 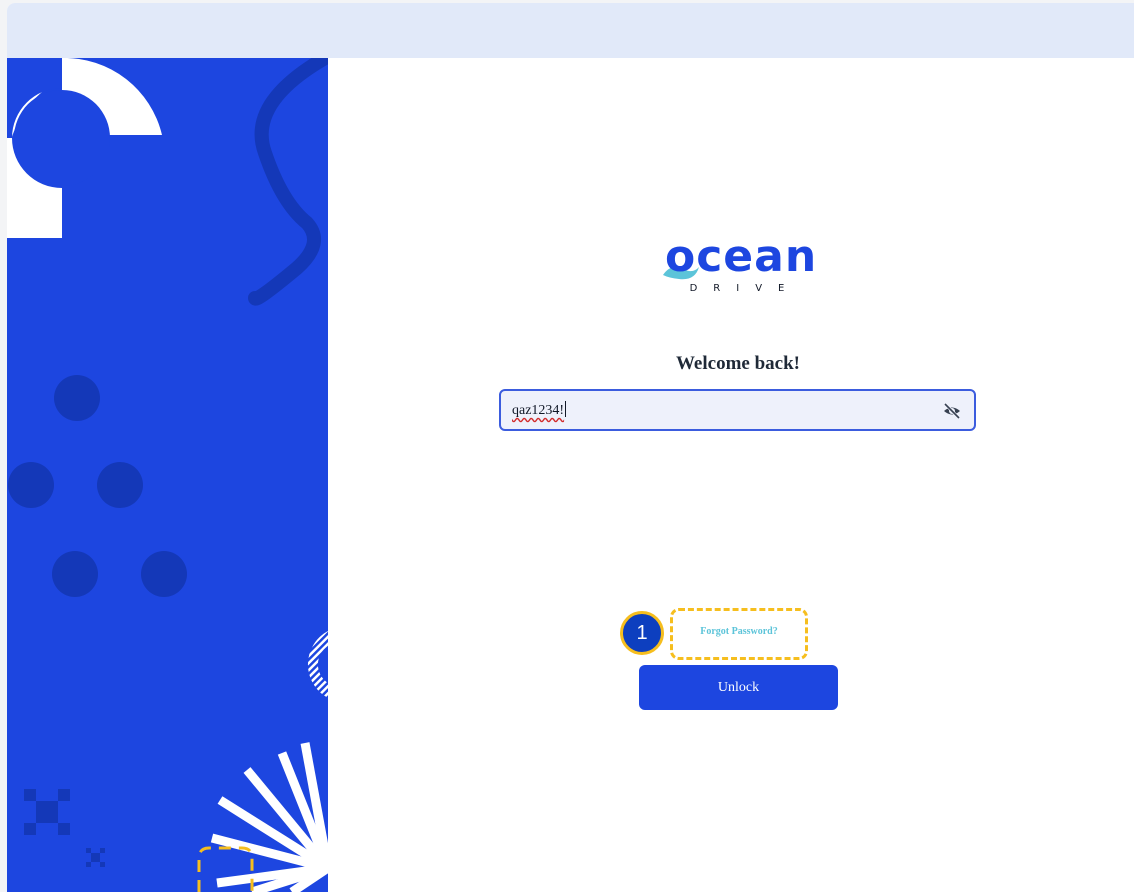 What do you see at coordinates (570, 30) in the screenshot?
I see `top-bar` at bounding box center [570, 30].